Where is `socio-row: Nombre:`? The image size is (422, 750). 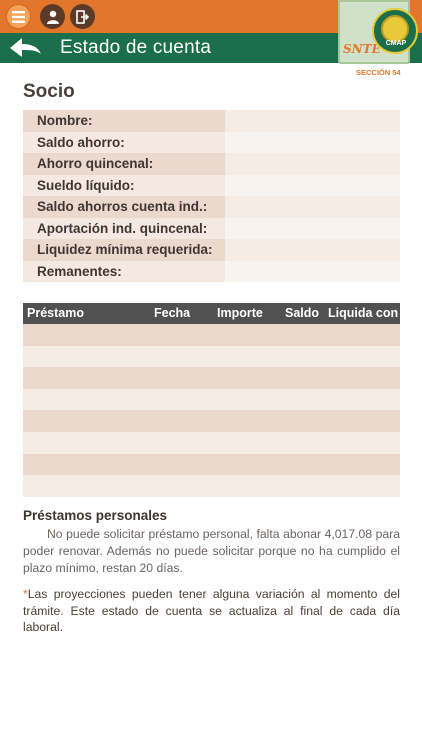
socio-row: Nombre: is located at coordinates (211, 121).